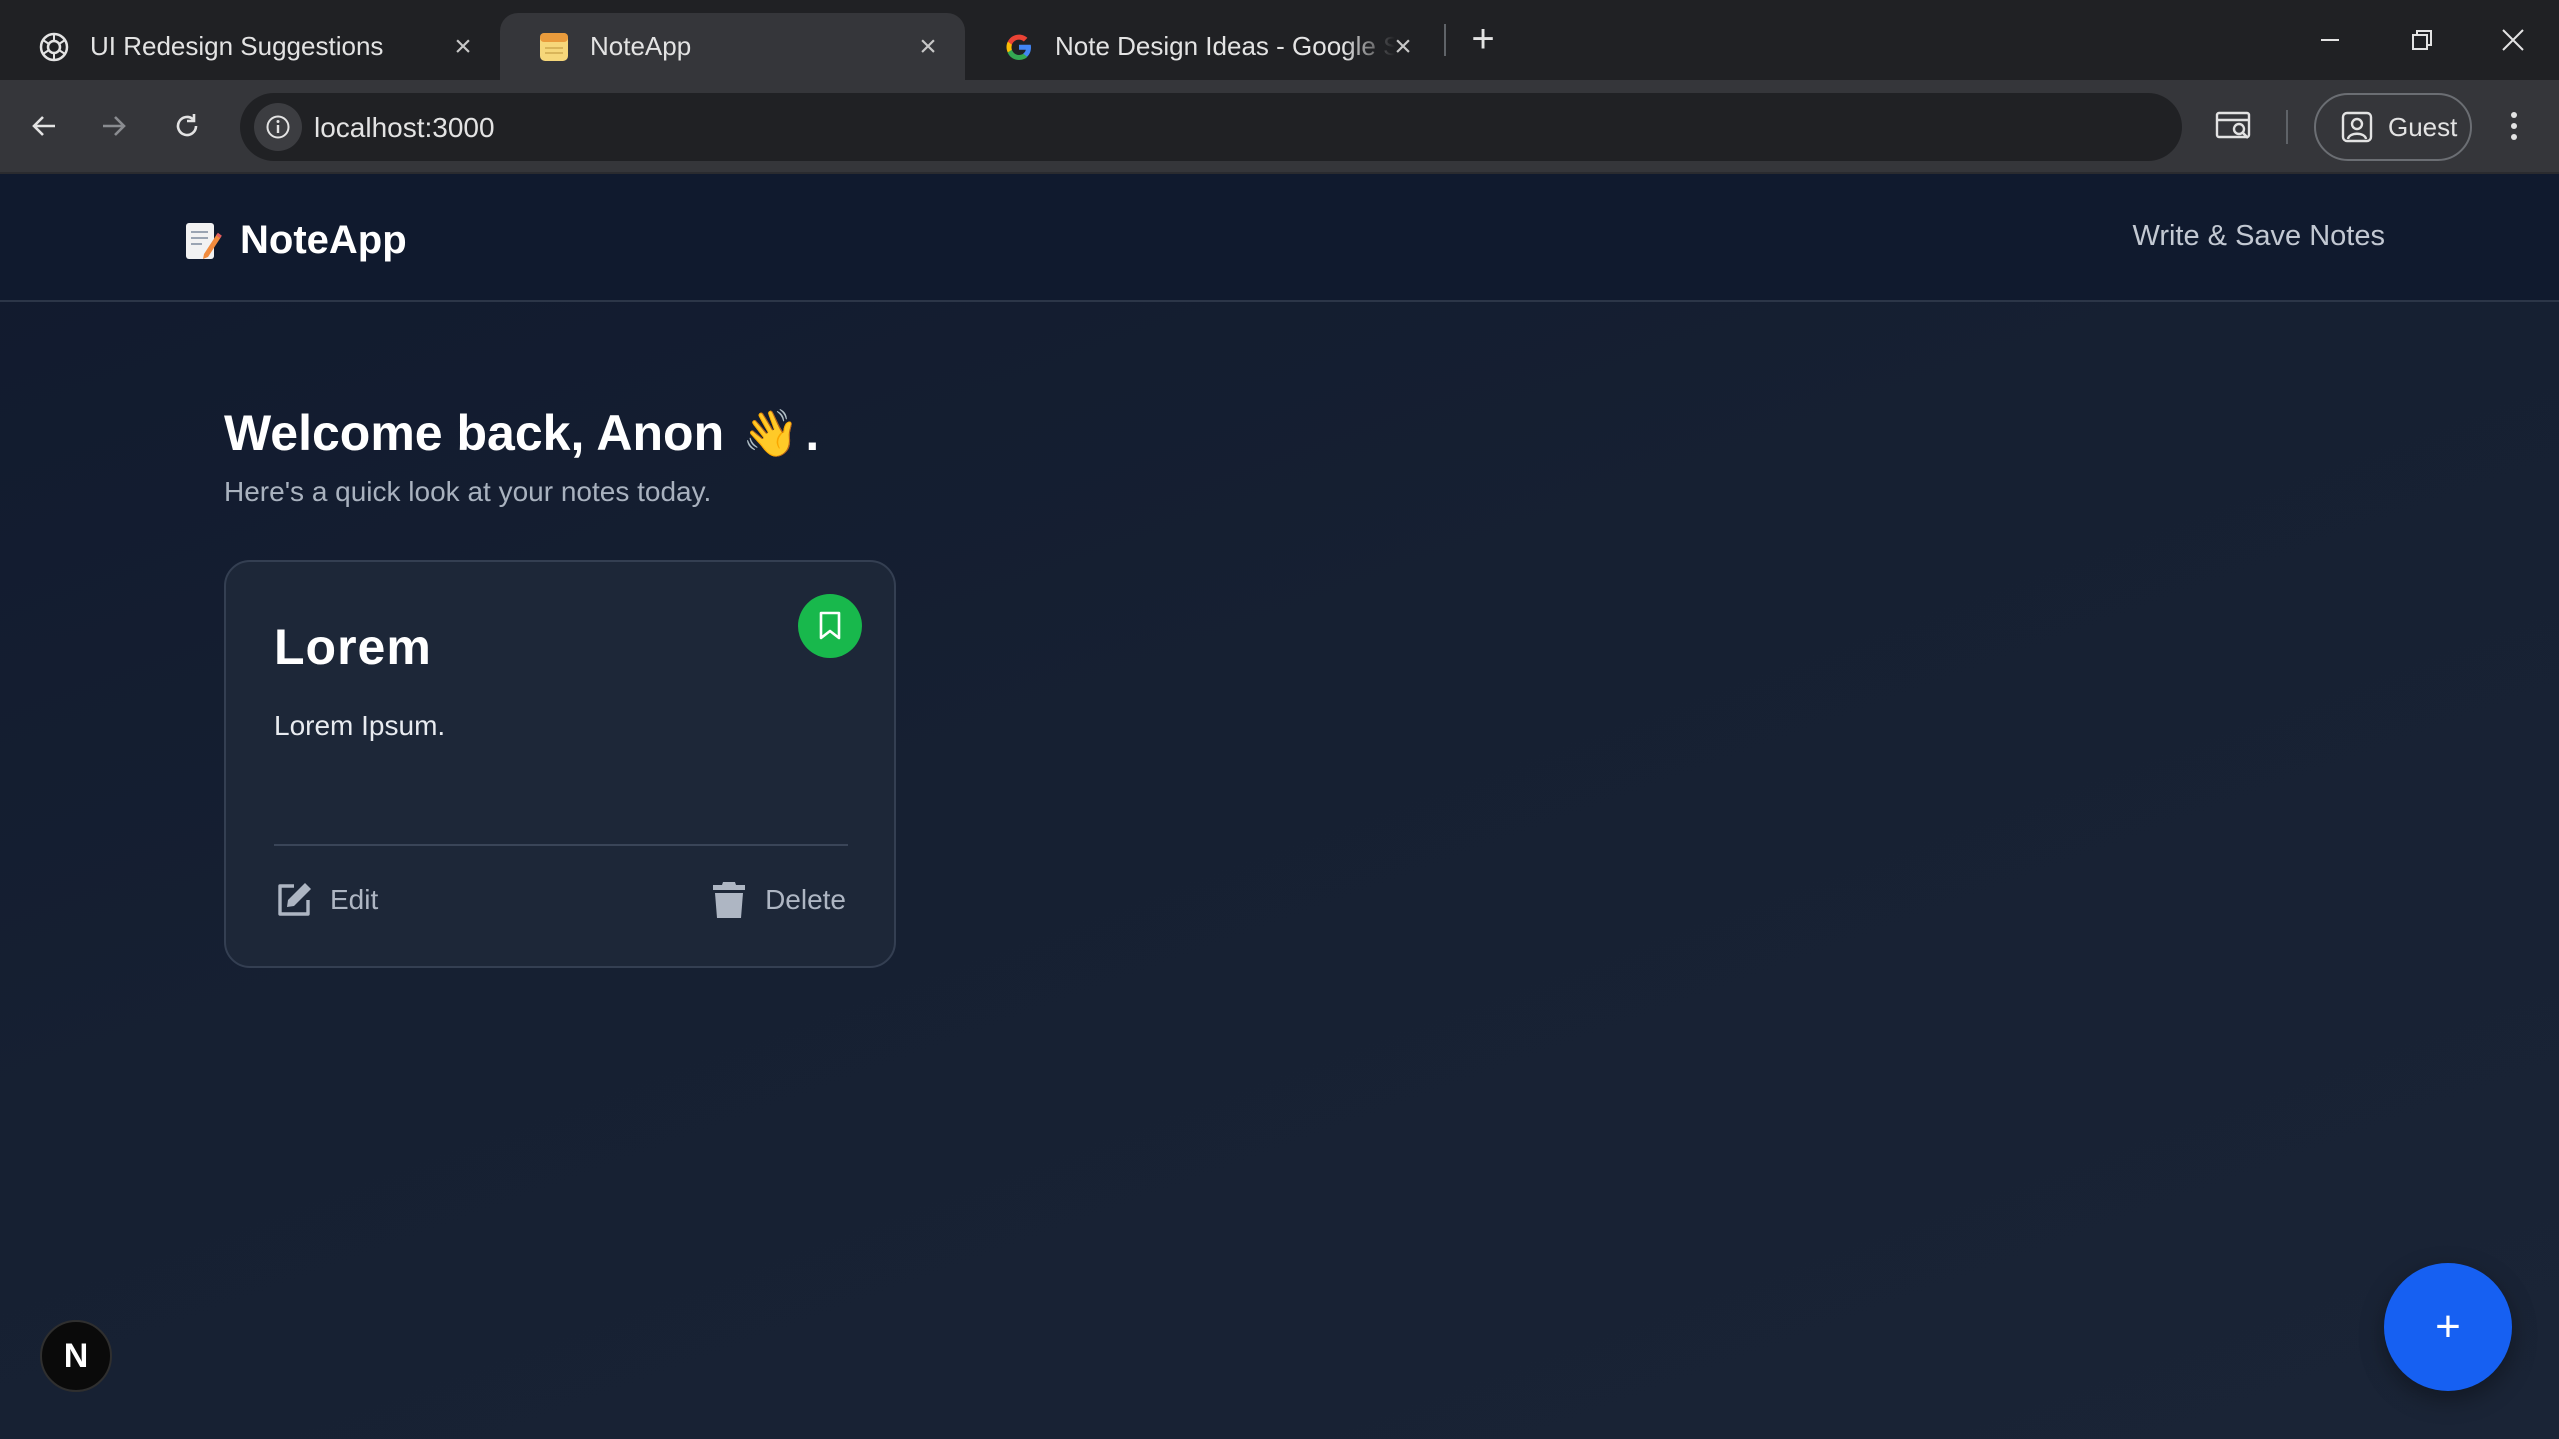  I want to click on note-body: Lorem Ipsum., so click(360, 725).